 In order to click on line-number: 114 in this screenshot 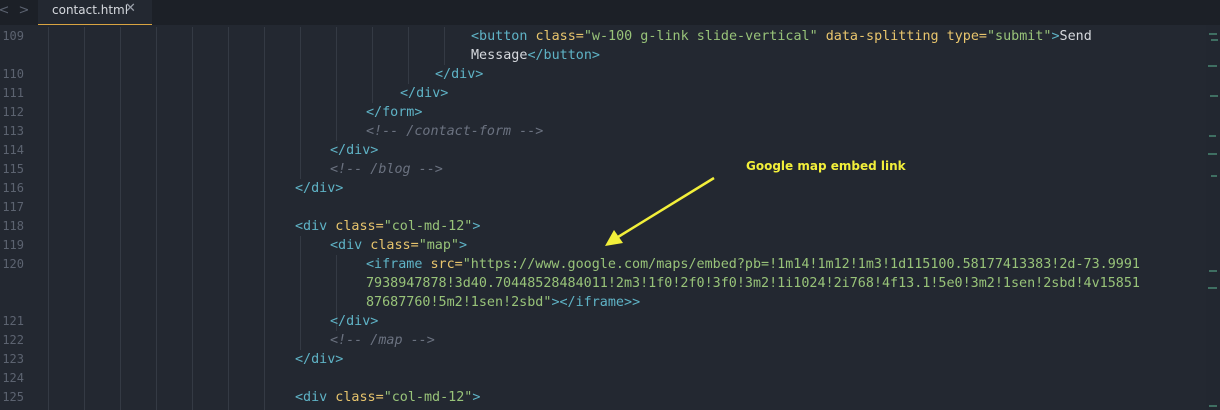, I will do `click(13, 150)`.